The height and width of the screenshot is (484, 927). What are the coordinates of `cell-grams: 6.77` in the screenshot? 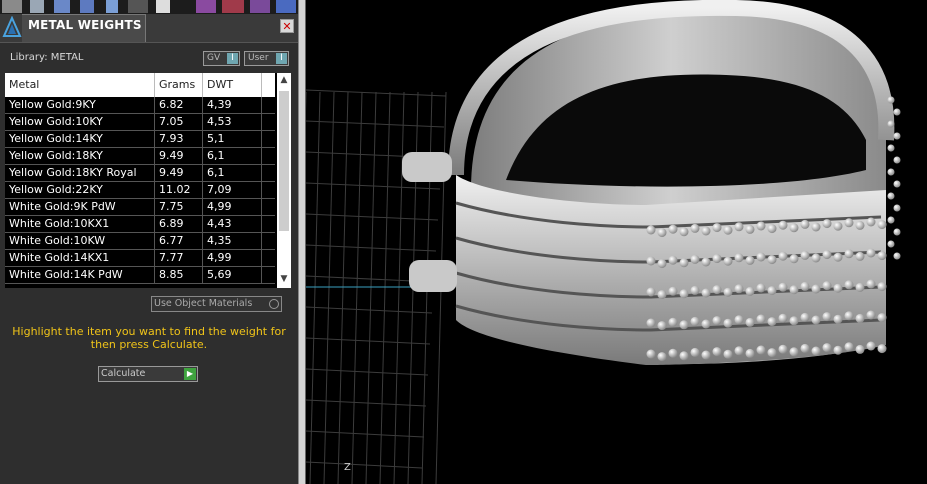 It's located at (179, 241).